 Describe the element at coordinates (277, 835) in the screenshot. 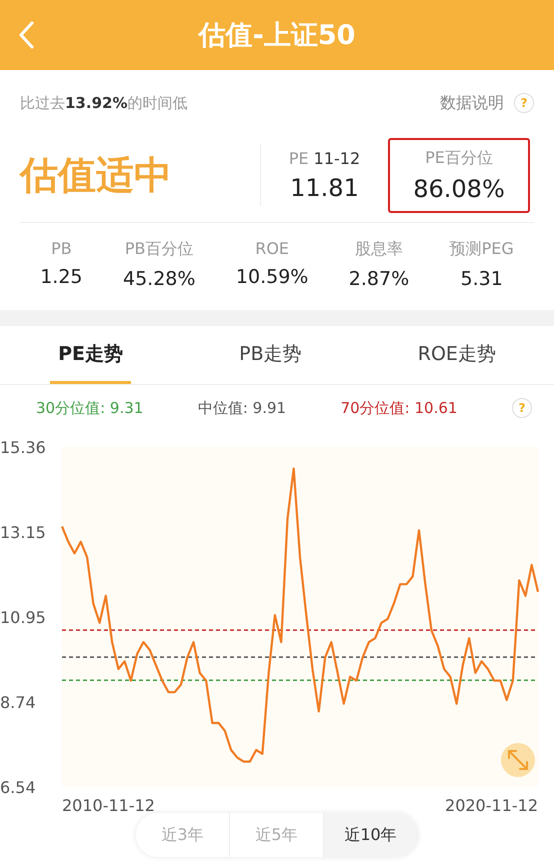

I see `range-tab: 近5年` at that location.